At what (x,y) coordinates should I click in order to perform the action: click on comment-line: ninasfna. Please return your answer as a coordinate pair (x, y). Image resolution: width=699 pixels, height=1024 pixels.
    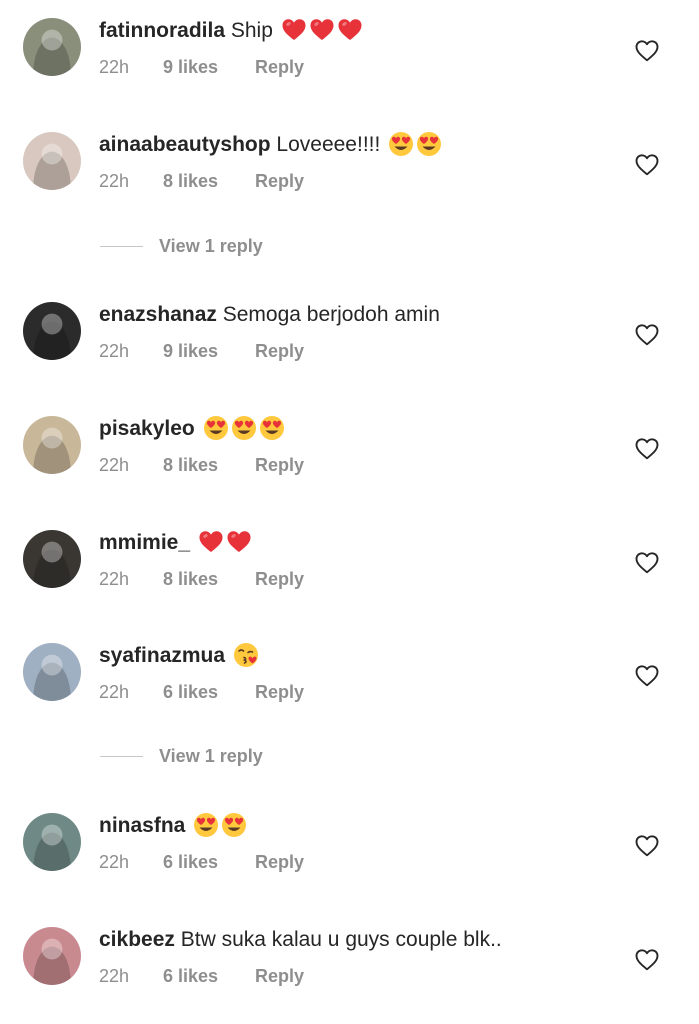
    Looking at the image, I should click on (174, 829).